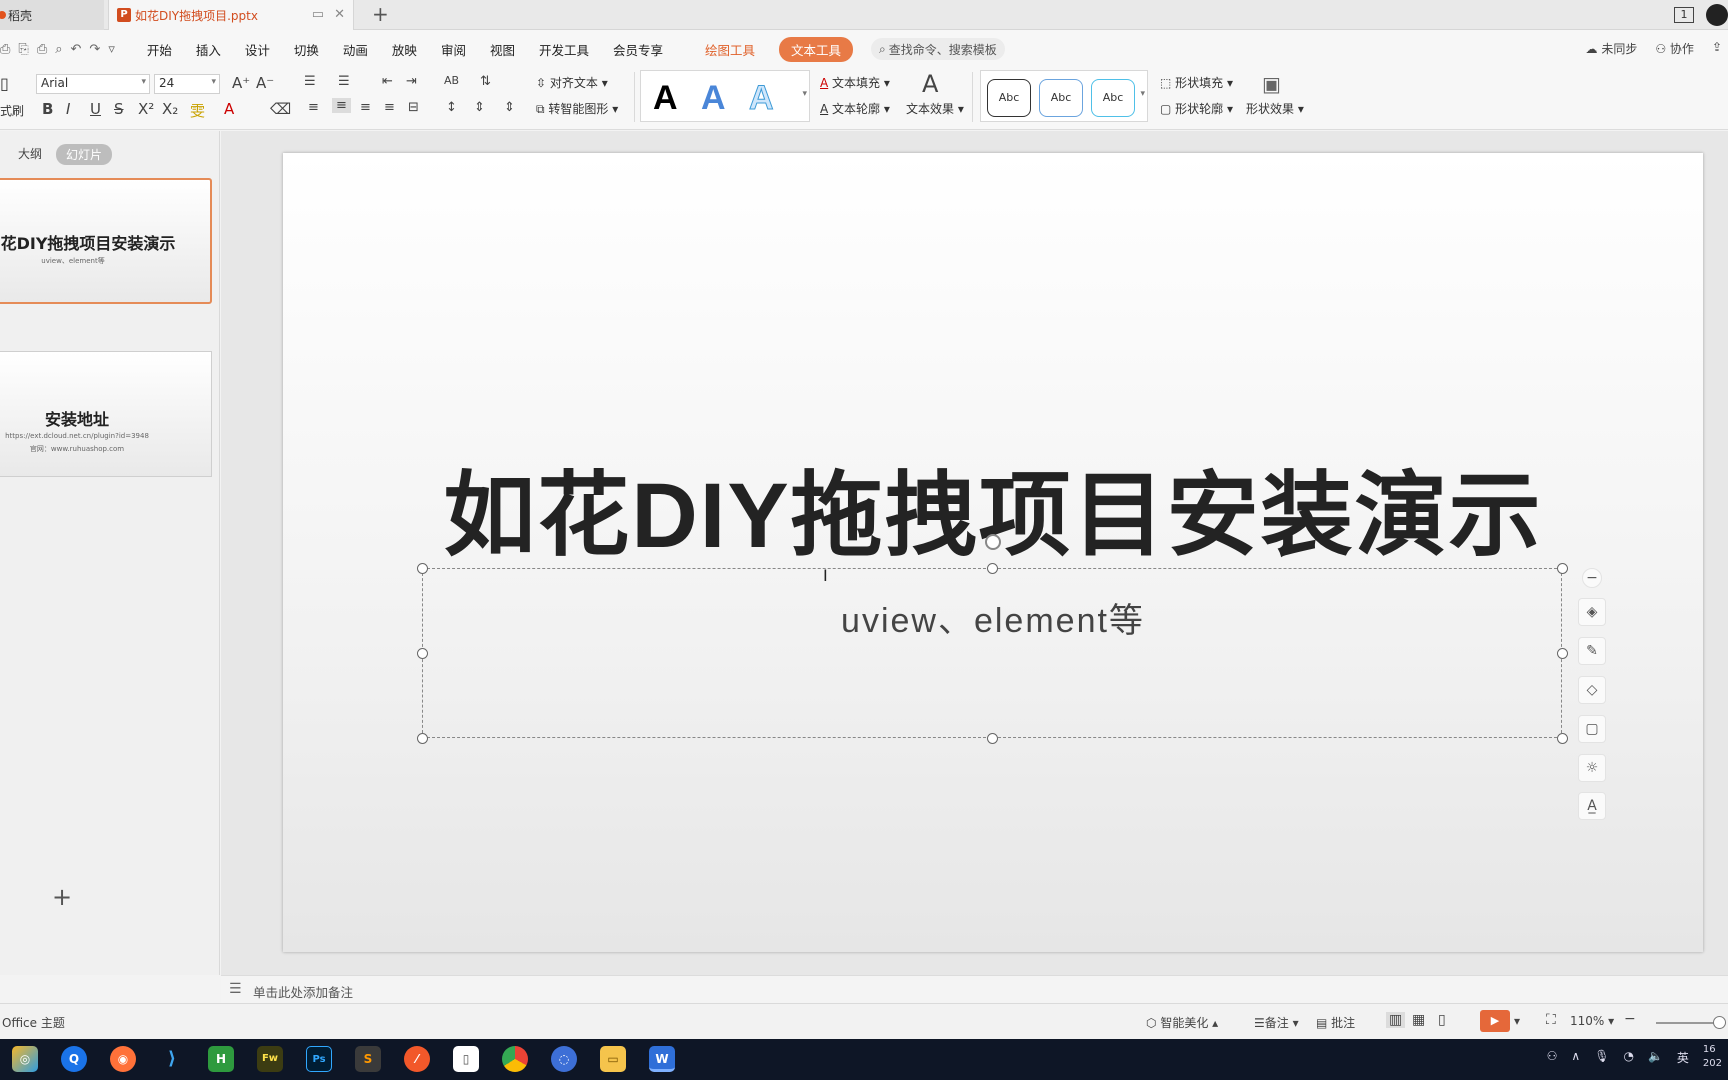 Image resolution: width=1728 pixels, height=1080 pixels. What do you see at coordinates (197, 110) in the screenshot?
I see `char-shading-icon: 雯` at bounding box center [197, 110].